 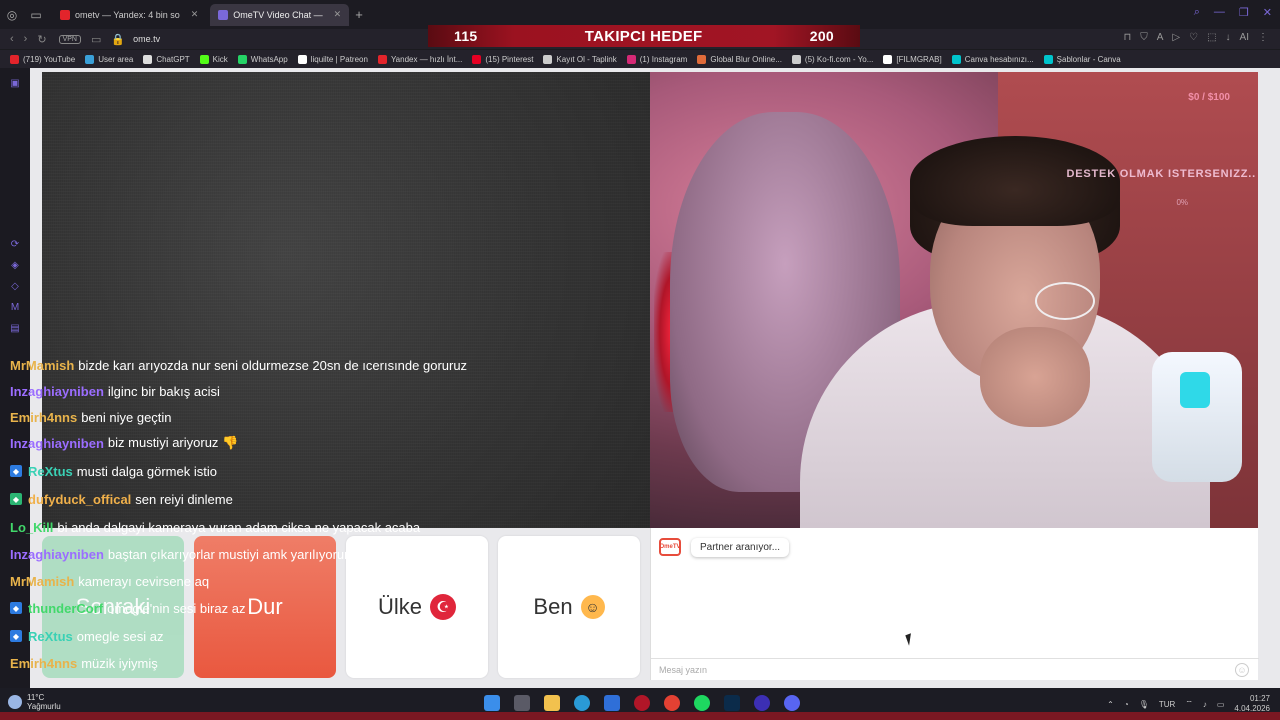 I want to click on volume-icon: ♪, so click(x=1205, y=704).